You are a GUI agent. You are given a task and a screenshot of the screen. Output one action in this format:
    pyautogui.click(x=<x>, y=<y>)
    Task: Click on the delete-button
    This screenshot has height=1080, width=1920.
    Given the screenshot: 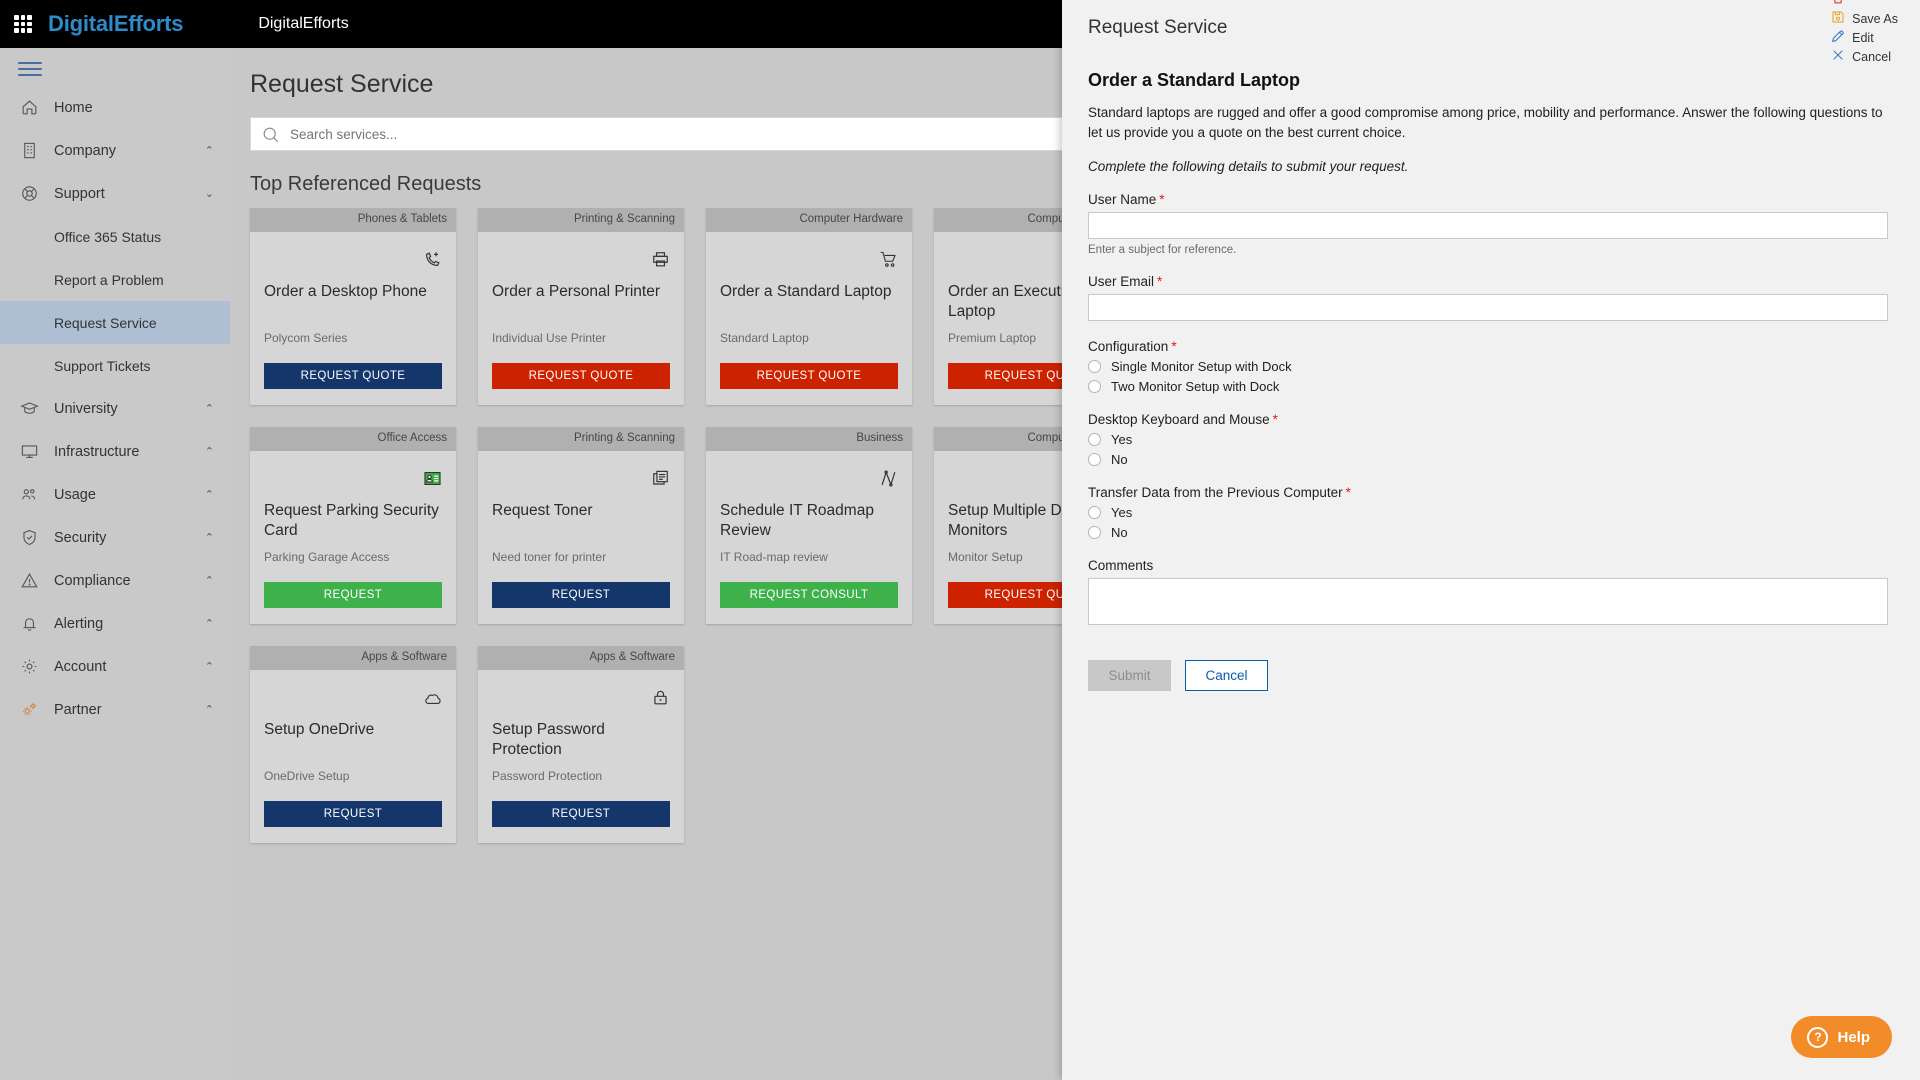 What is the action you would take?
    pyautogui.click(x=1864, y=4)
    